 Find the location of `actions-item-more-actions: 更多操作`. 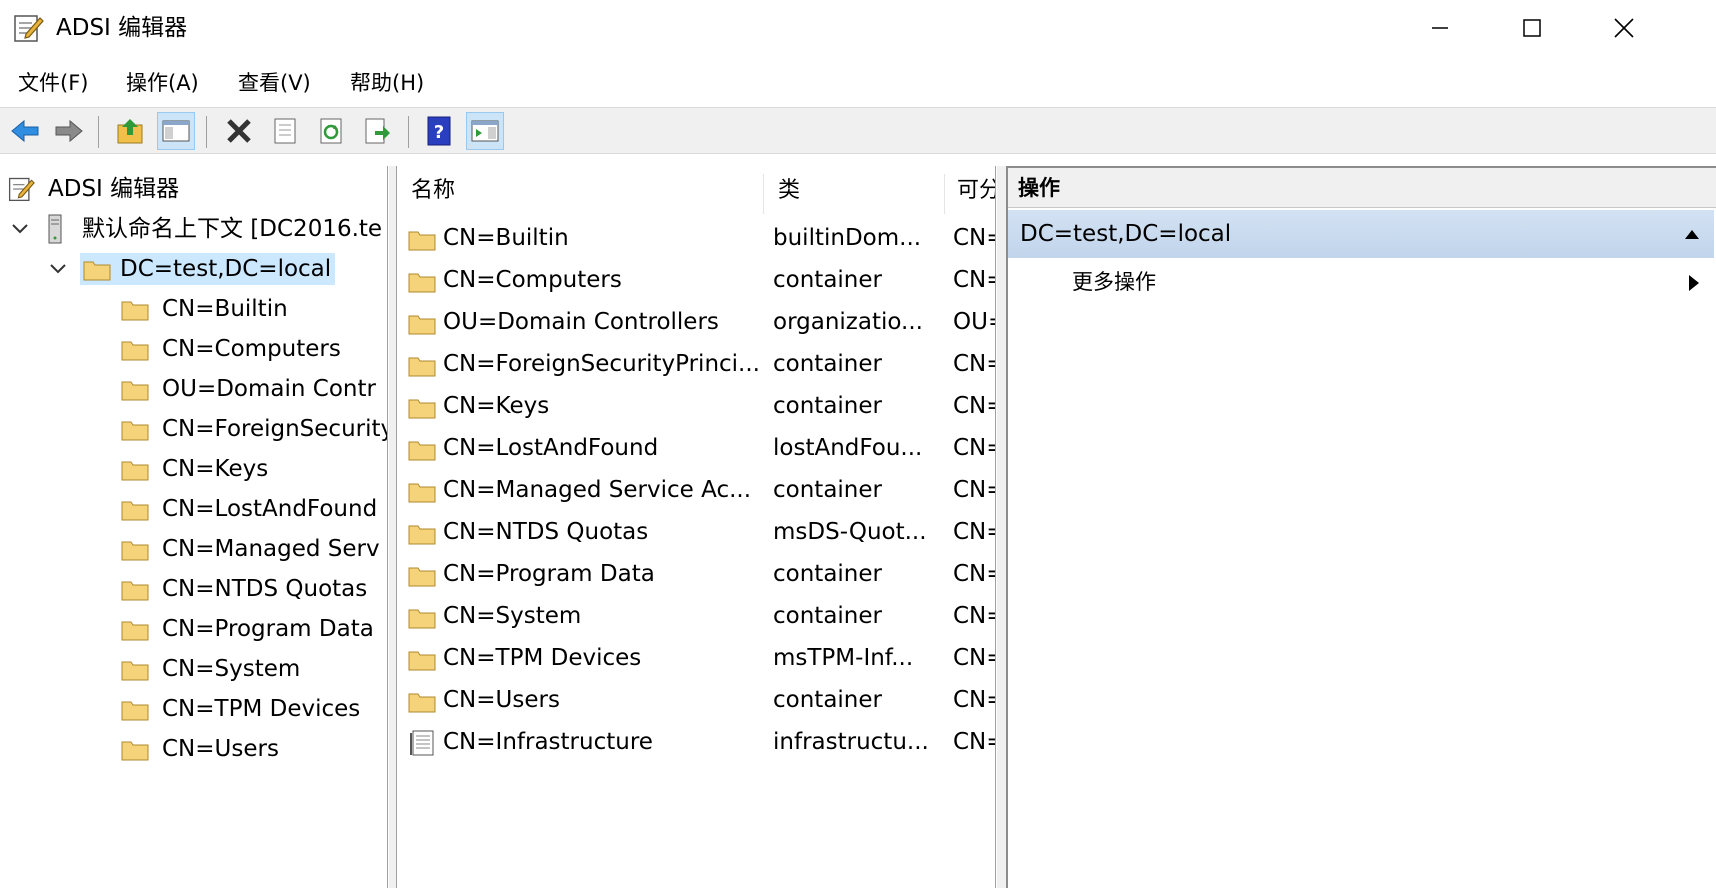

actions-item-more-actions: 更多操作 is located at coordinates (1361, 282).